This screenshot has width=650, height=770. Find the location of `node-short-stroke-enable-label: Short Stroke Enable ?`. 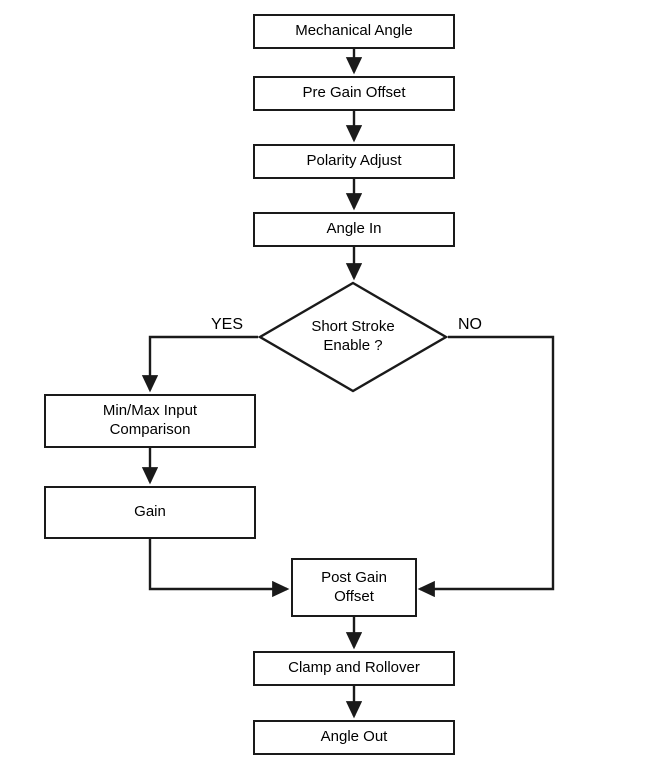

node-short-stroke-enable-label: Short Stroke Enable ? is located at coordinates (353, 336).